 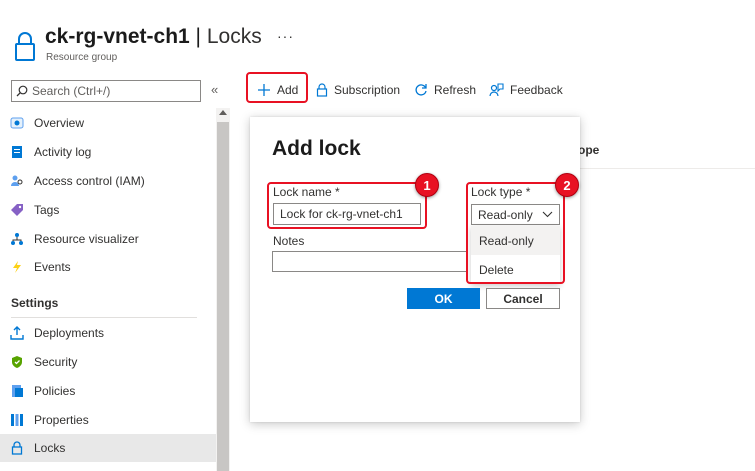 What do you see at coordinates (17, 267) in the screenshot?
I see `lightning-icon` at bounding box center [17, 267].